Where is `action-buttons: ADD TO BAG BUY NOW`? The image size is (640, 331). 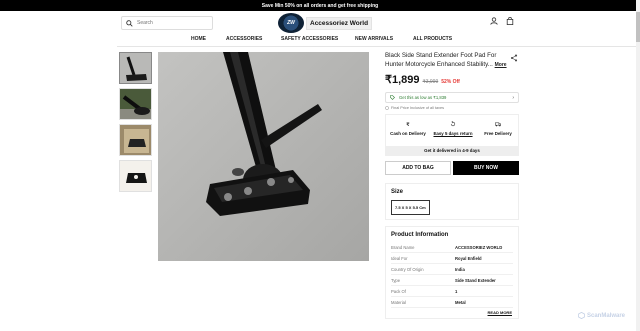 action-buttons: ADD TO BAG BUY NOW is located at coordinates (453, 168).